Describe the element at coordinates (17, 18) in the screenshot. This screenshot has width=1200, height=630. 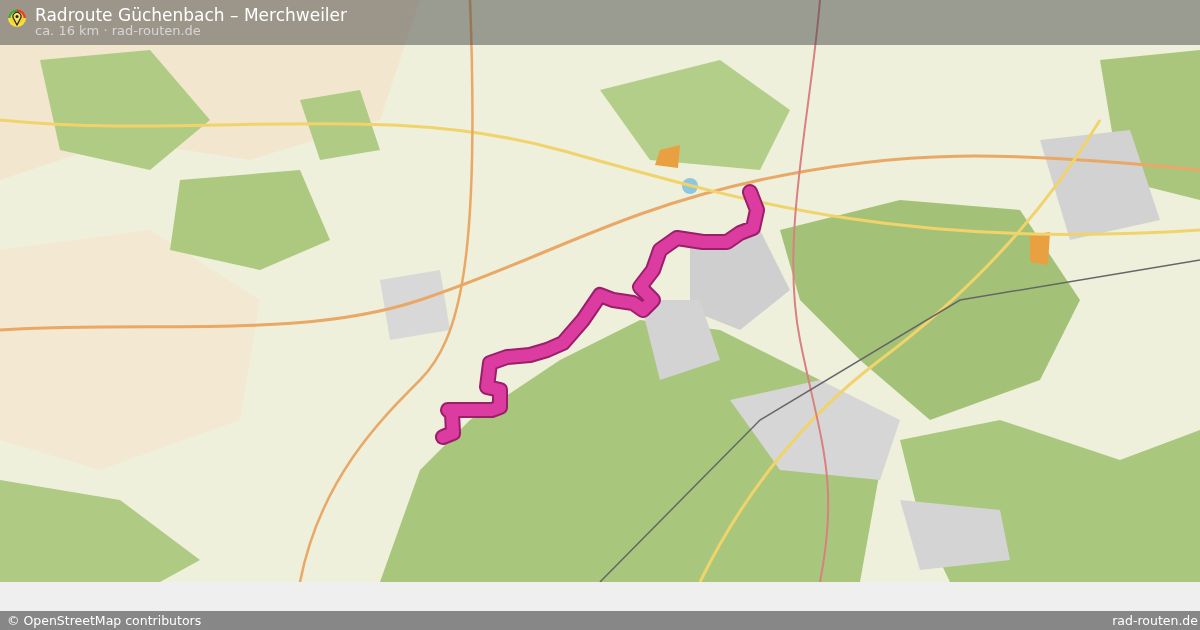
I see `map-pin-icon` at that location.